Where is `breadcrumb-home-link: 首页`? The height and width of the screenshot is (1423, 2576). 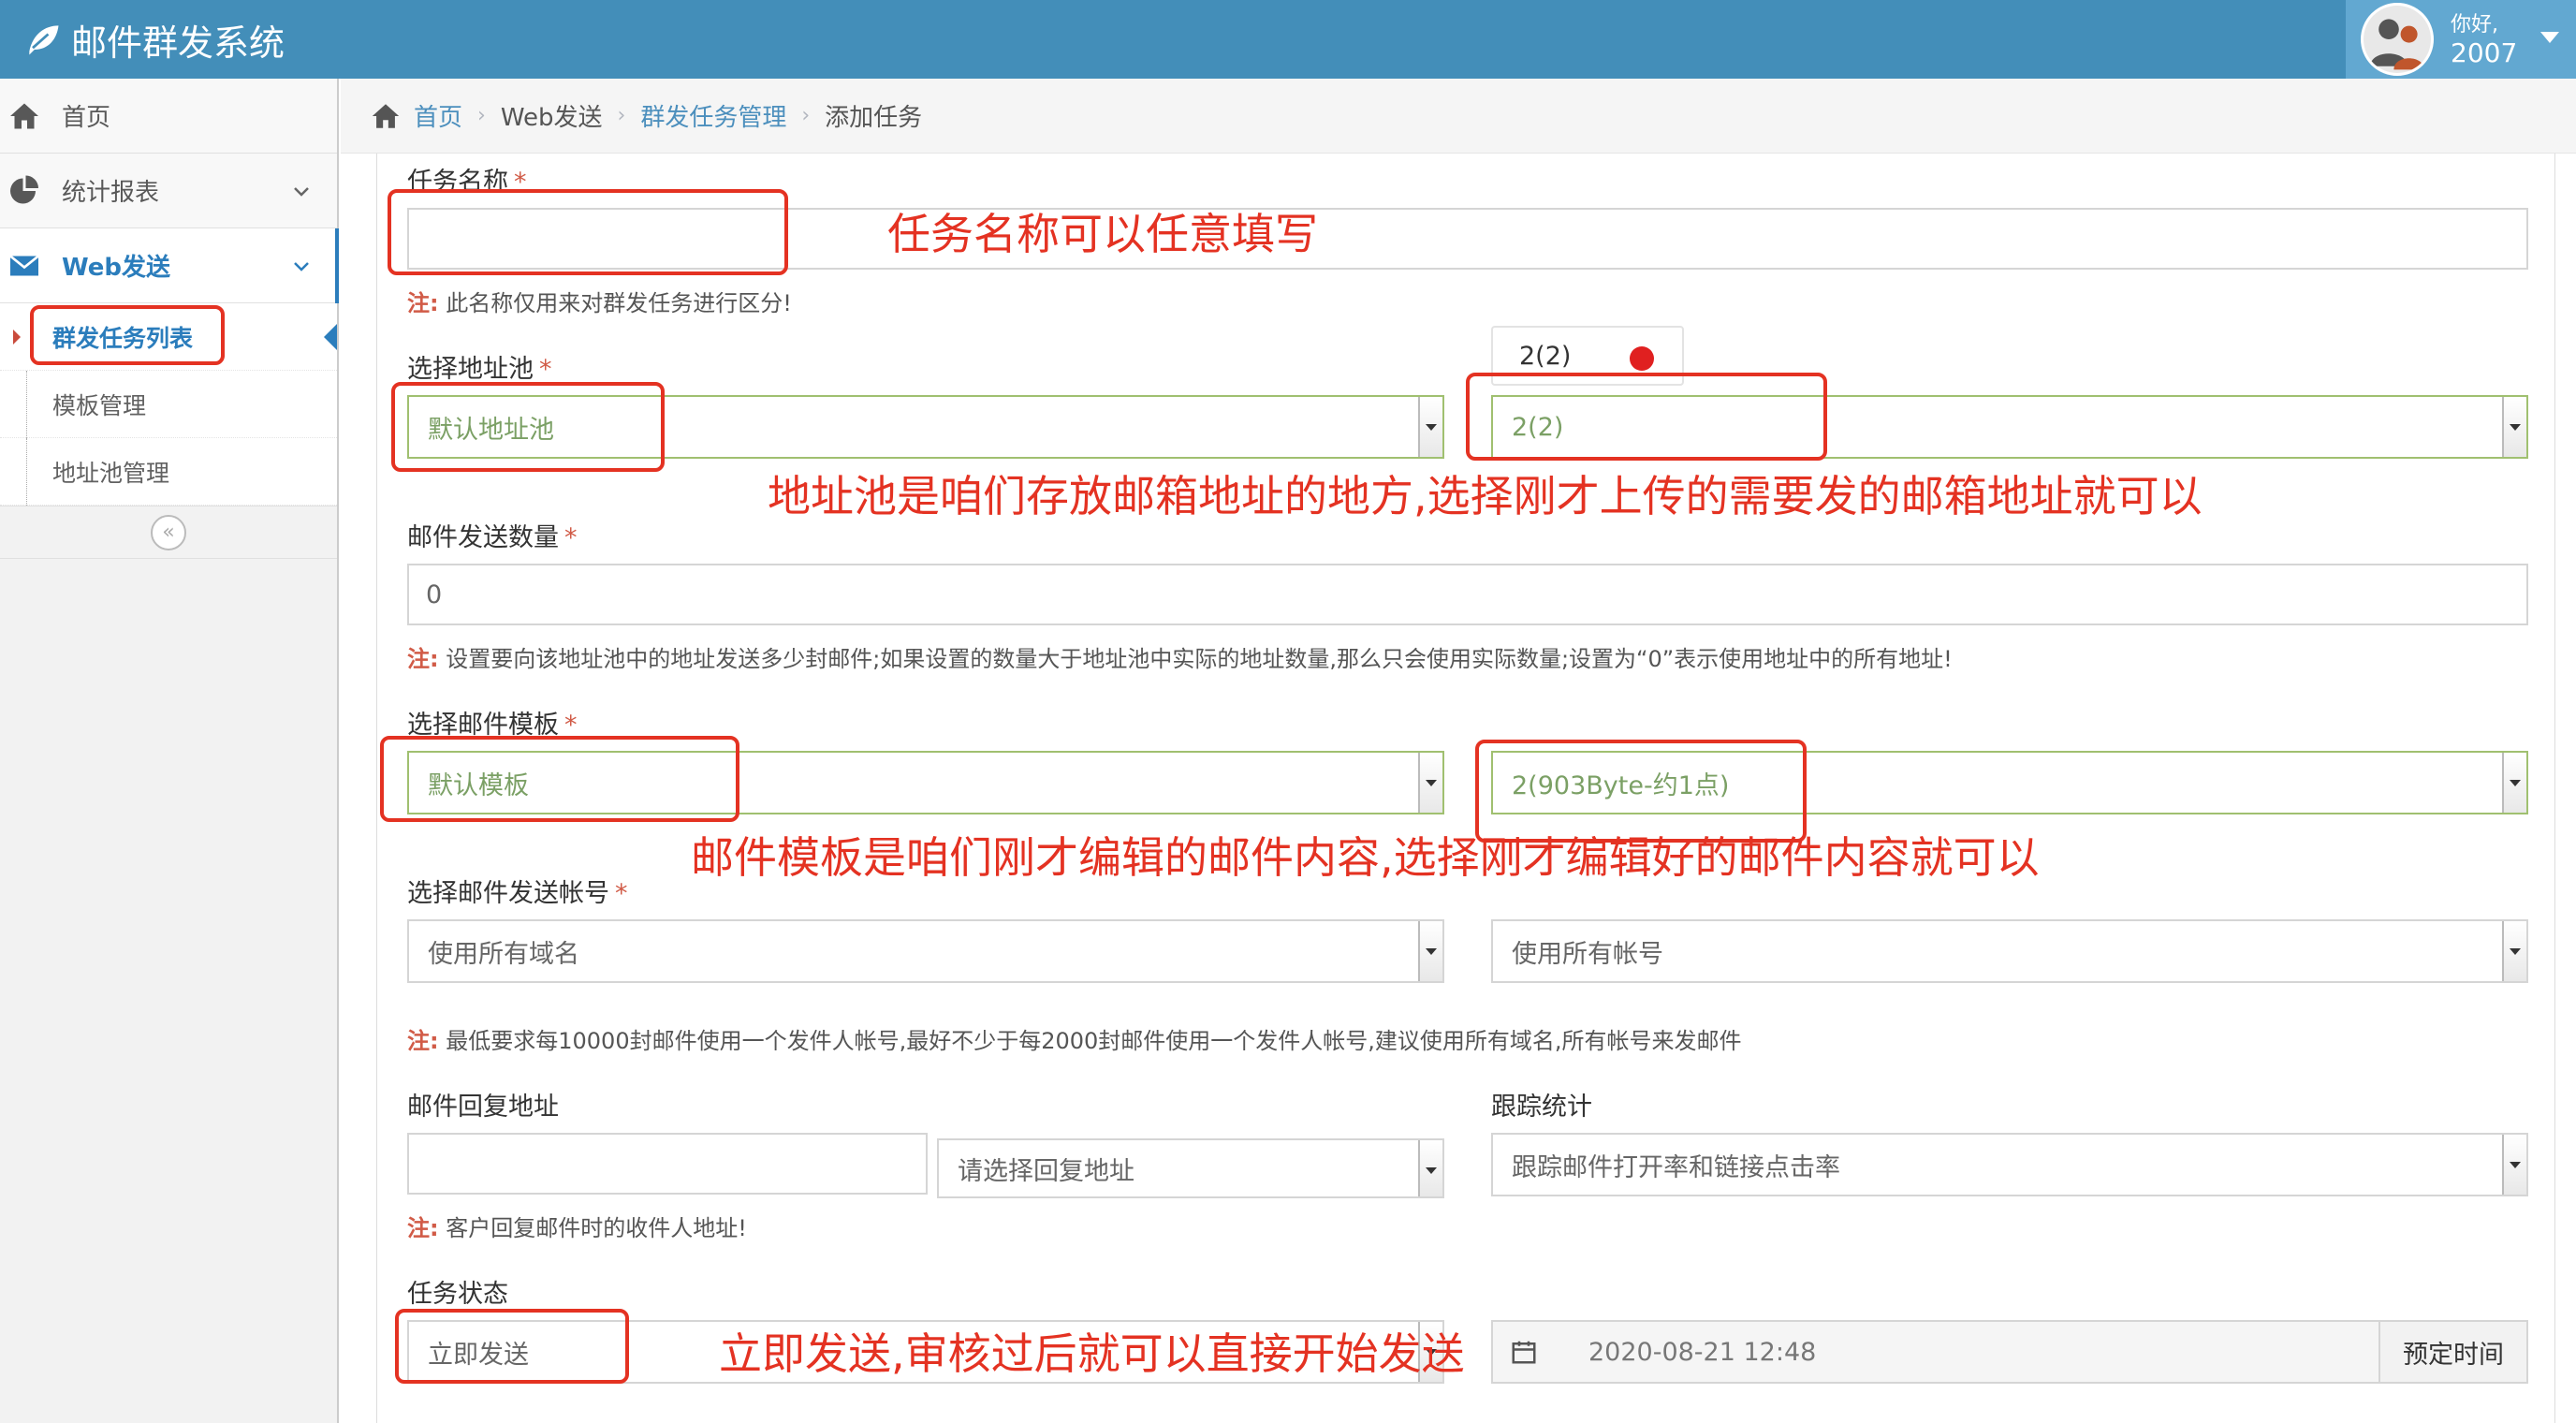
breadcrumb-home-link: 首页 is located at coordinates (438, 116).